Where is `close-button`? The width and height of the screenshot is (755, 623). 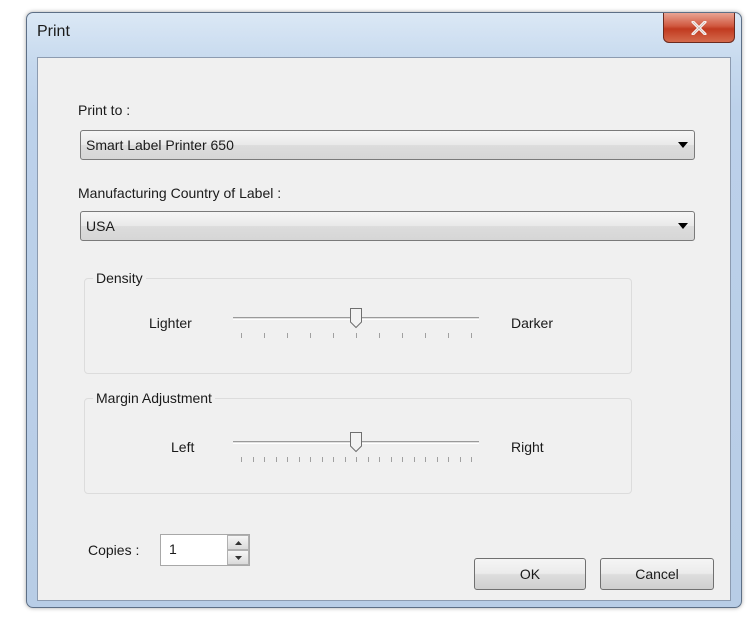 close-button is located at coordinates (699, 28).